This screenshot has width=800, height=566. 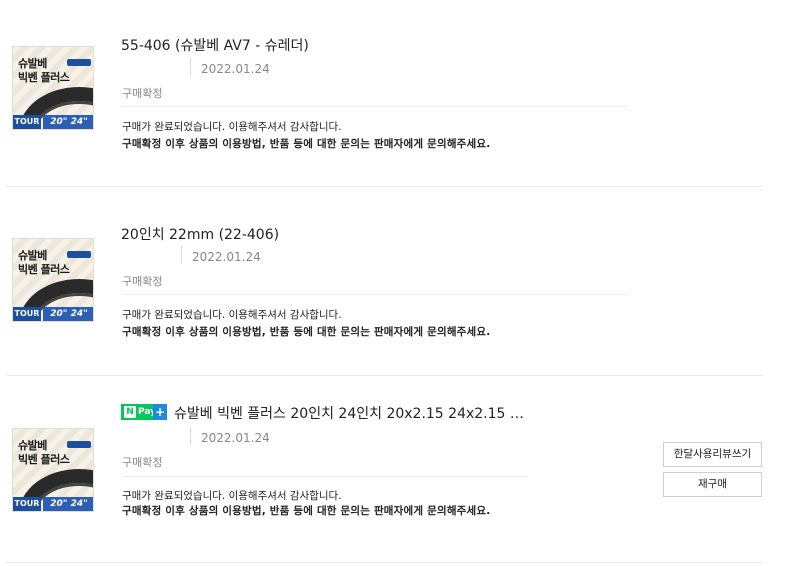 I want to click on rebuy-button: 재구매, so click(x=712, y=484).